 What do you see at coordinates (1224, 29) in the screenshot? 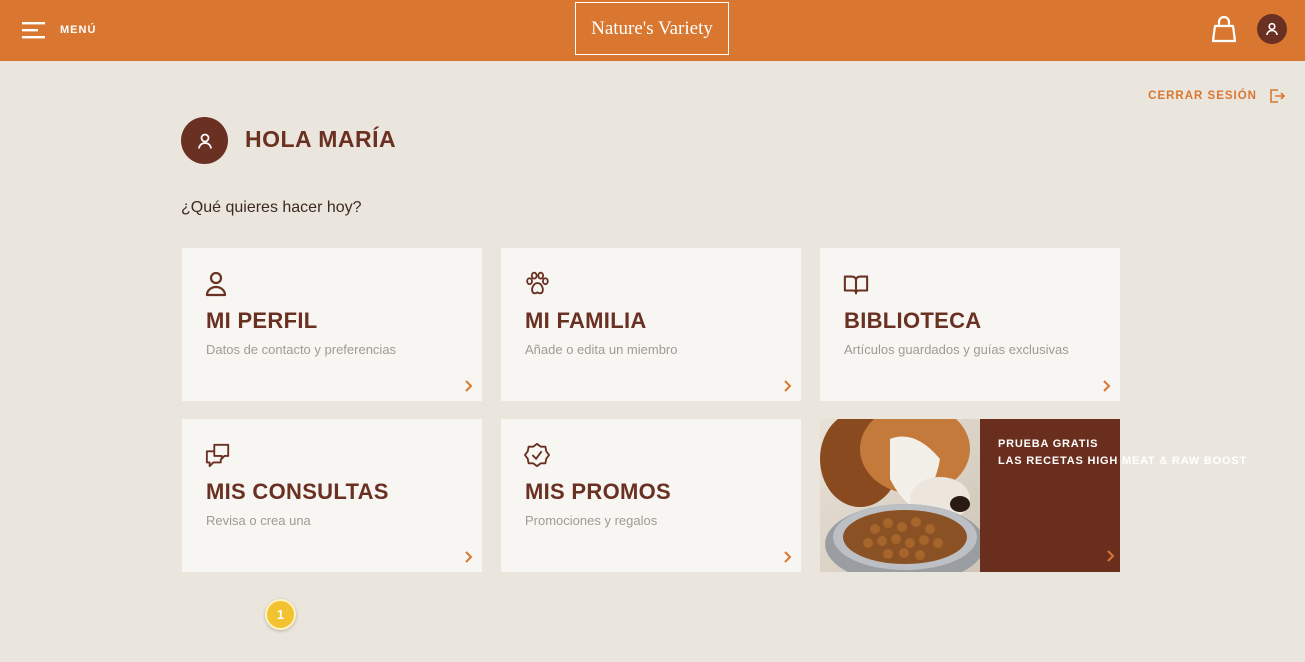
I see `shopping-bag-icon` at bounding box center [1224, 29].